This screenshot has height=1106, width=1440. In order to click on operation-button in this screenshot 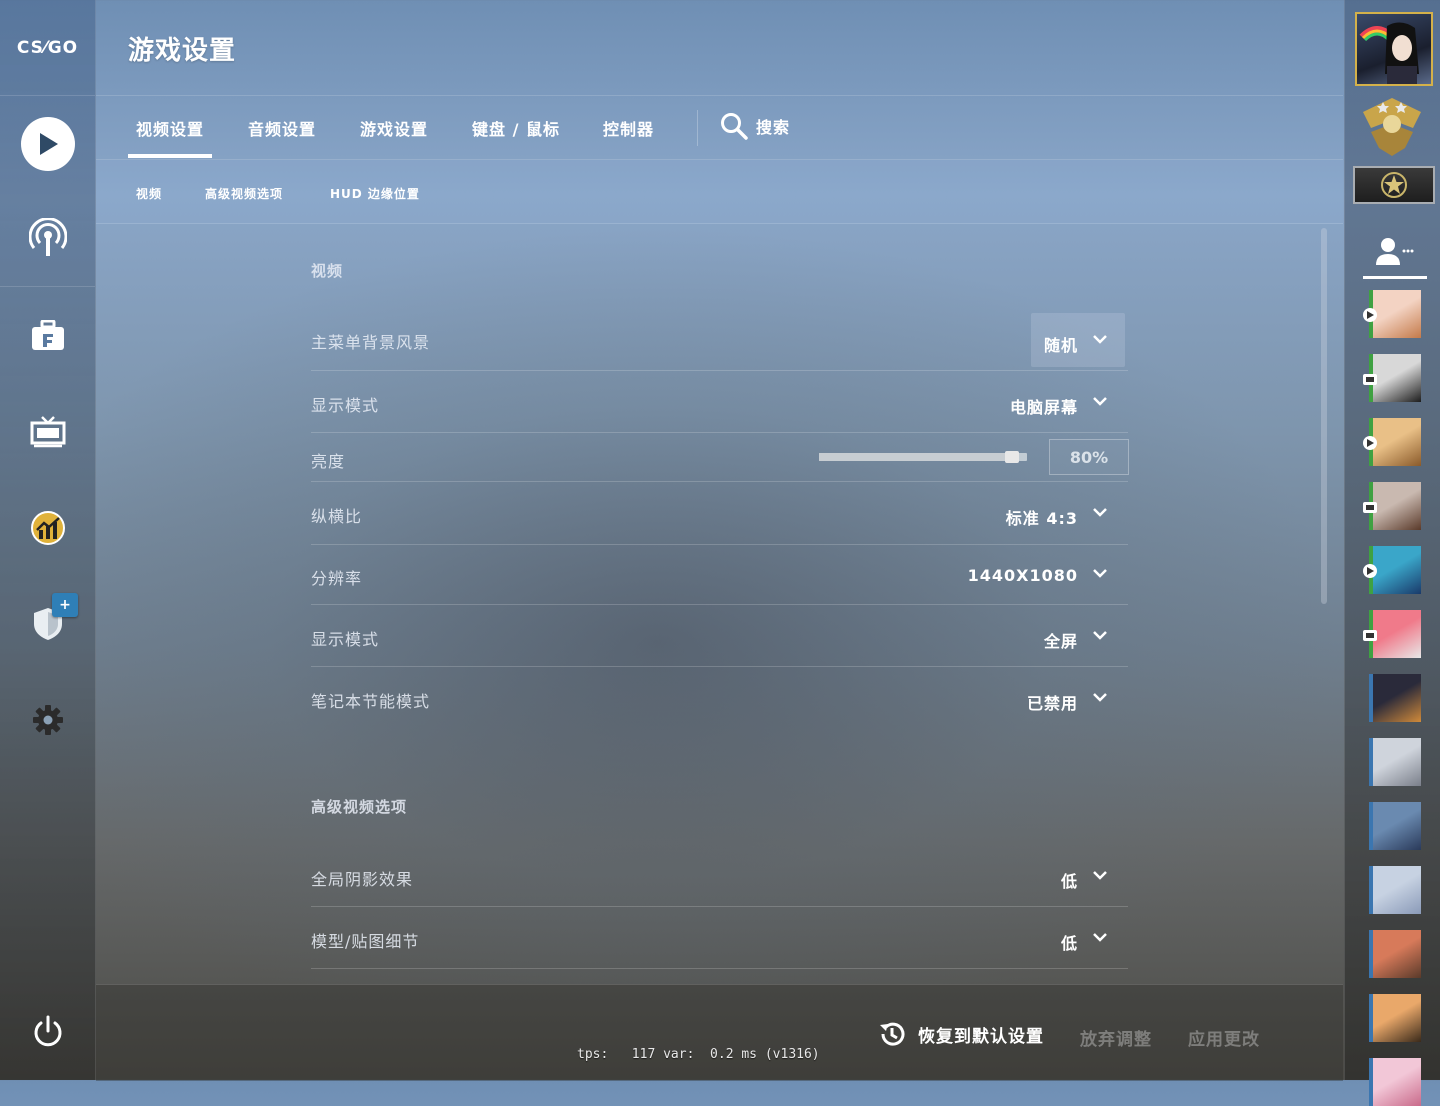, I will do `click(47, 624)`.